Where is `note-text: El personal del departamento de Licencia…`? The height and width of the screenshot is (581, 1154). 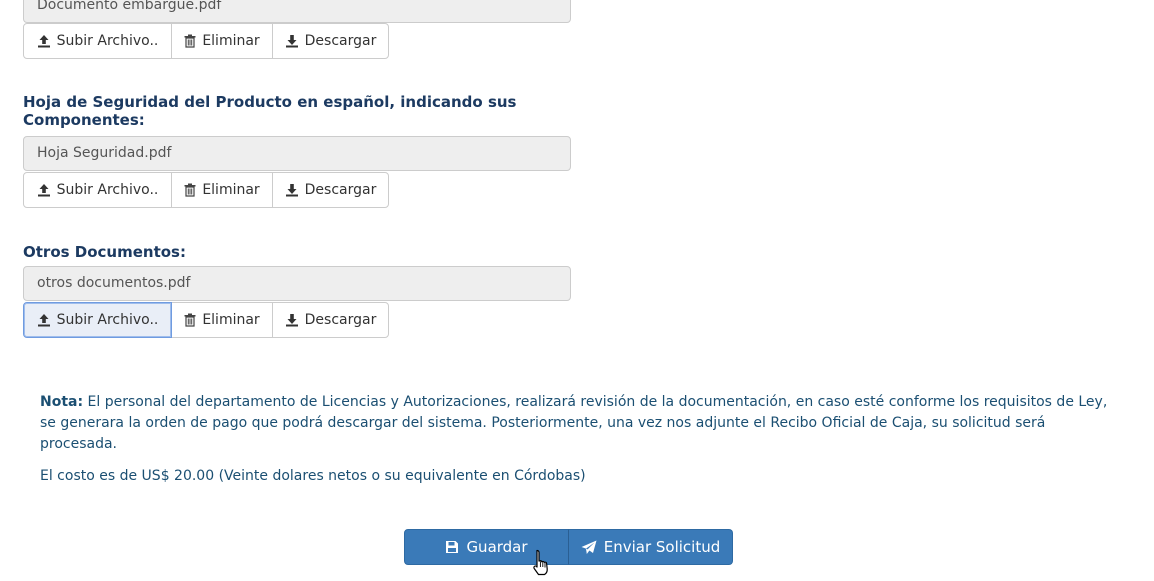 note-text: El personal del departamento de Licencia… is located at coordinates (574, 423).